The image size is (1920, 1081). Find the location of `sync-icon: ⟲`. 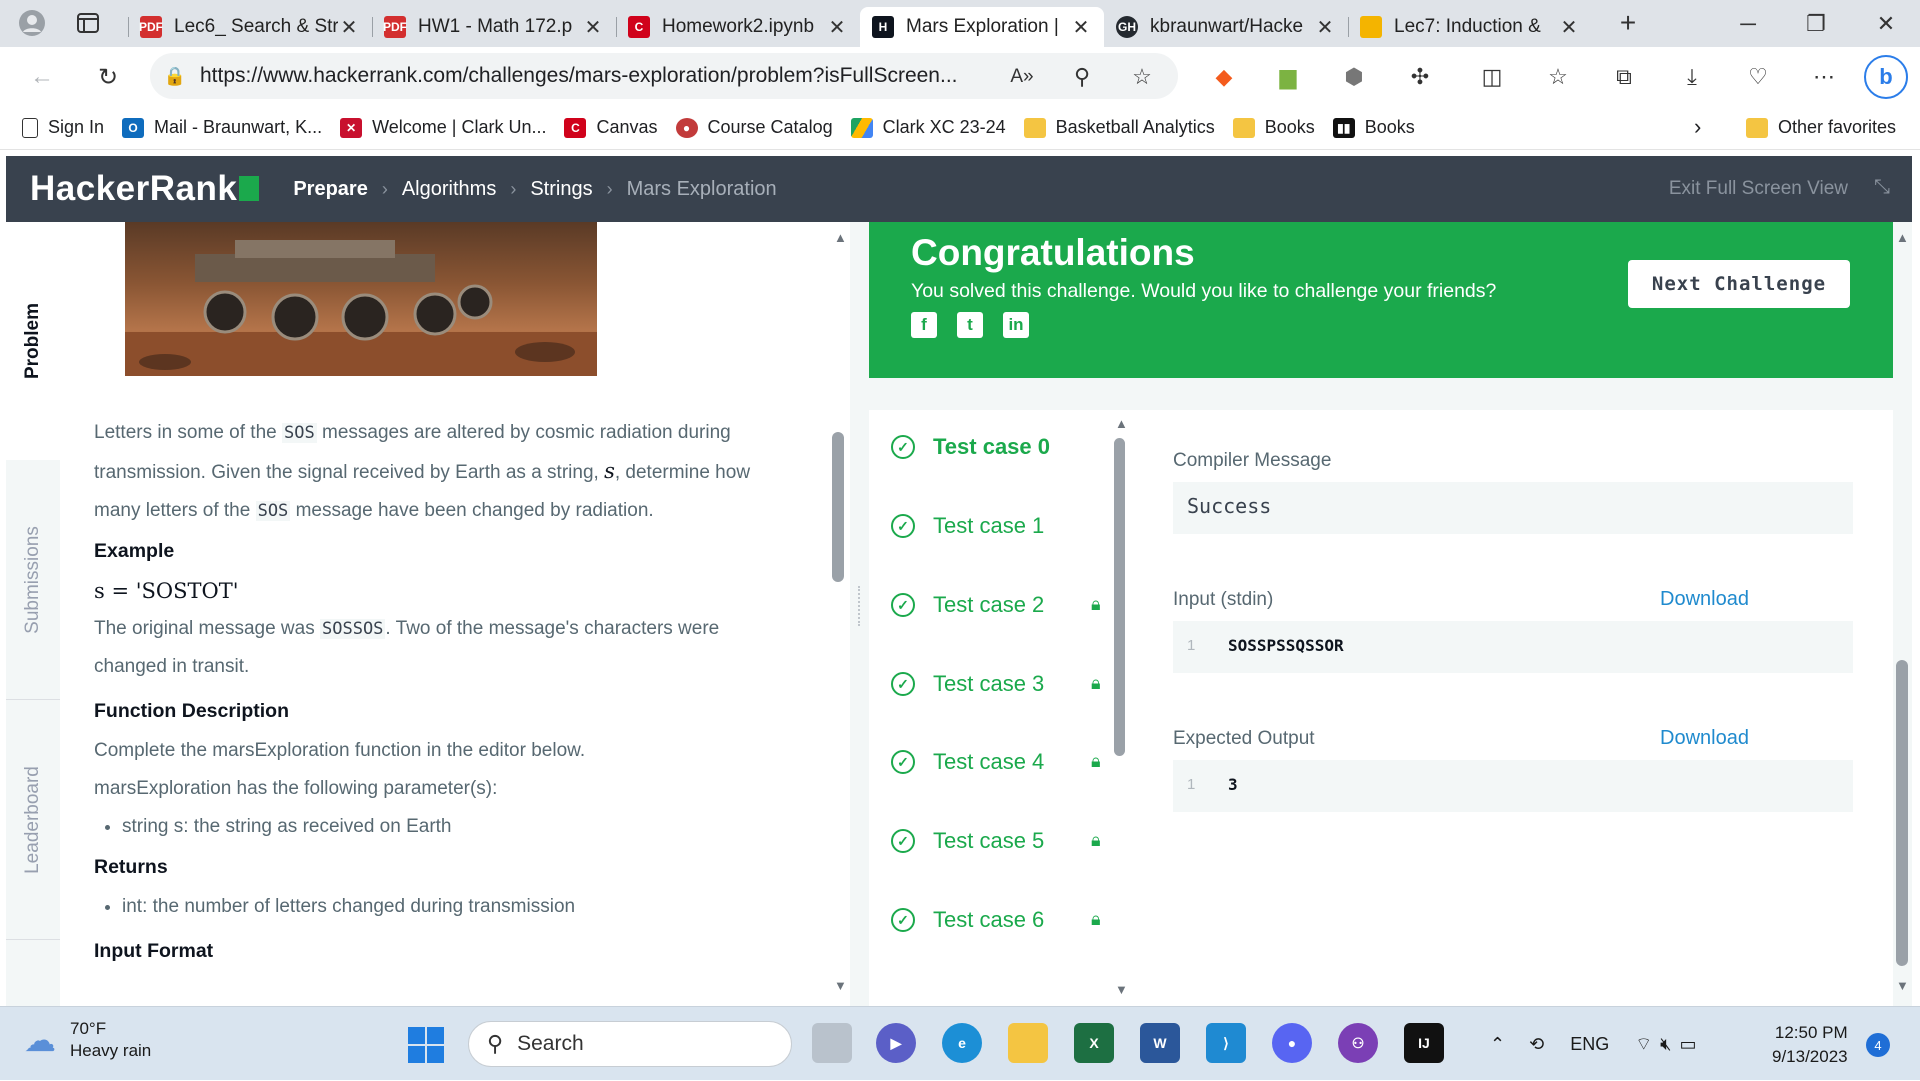

sync-icon: ⟲ is located at coordinates (1536, 1044).